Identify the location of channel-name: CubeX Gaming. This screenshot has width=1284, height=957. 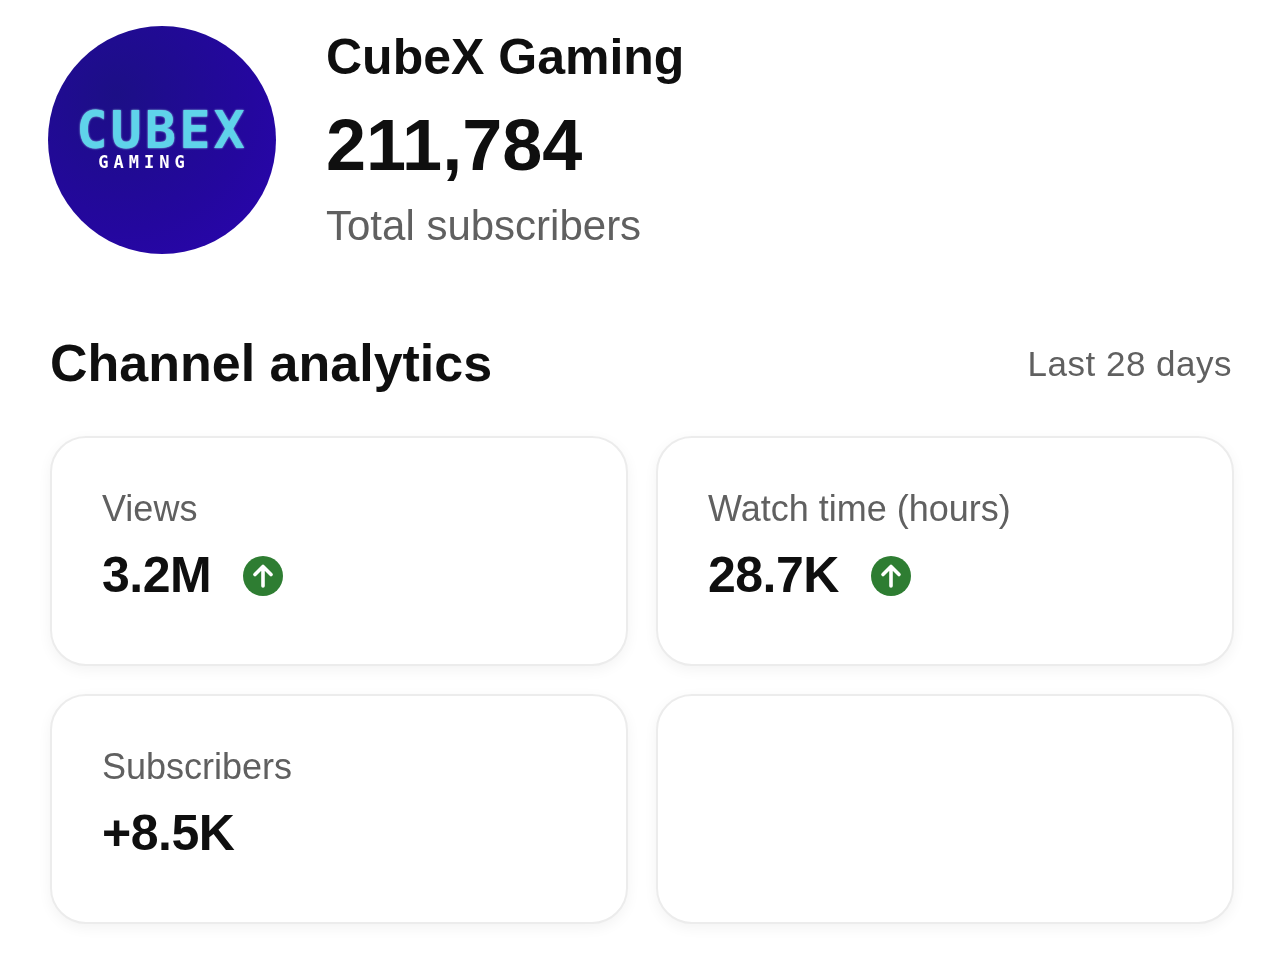
(505, 58).